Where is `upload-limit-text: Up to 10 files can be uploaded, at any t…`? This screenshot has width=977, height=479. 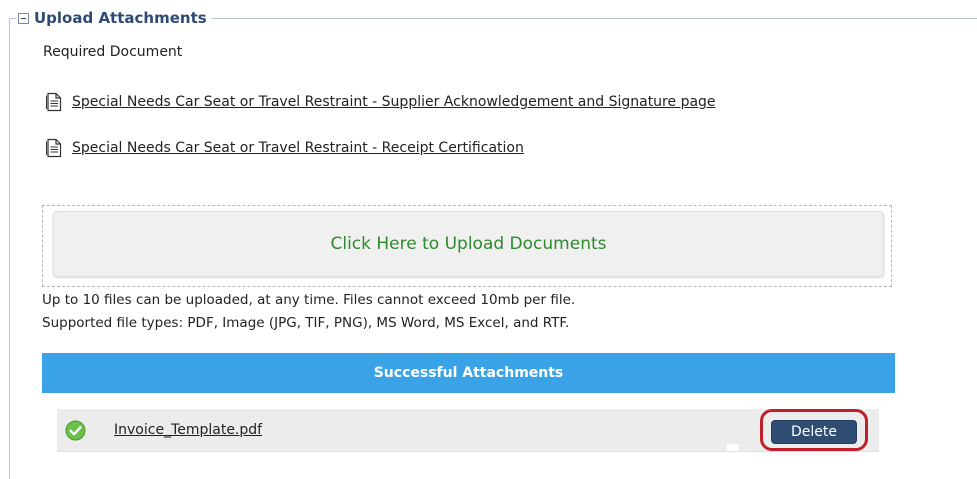 upload-limit-text: Up to 10 files can be uploaded, at any t… is located at coordinates (309, 300).